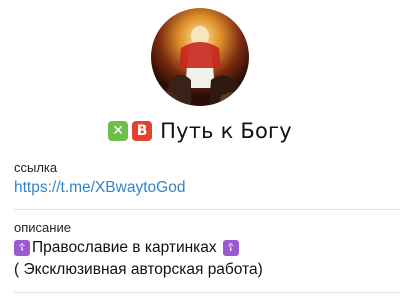  What do you see at coordinates (124, 247) in the screenshot?
I see `description-text-1: Православие в картинках` at bounding box center [124, 247].